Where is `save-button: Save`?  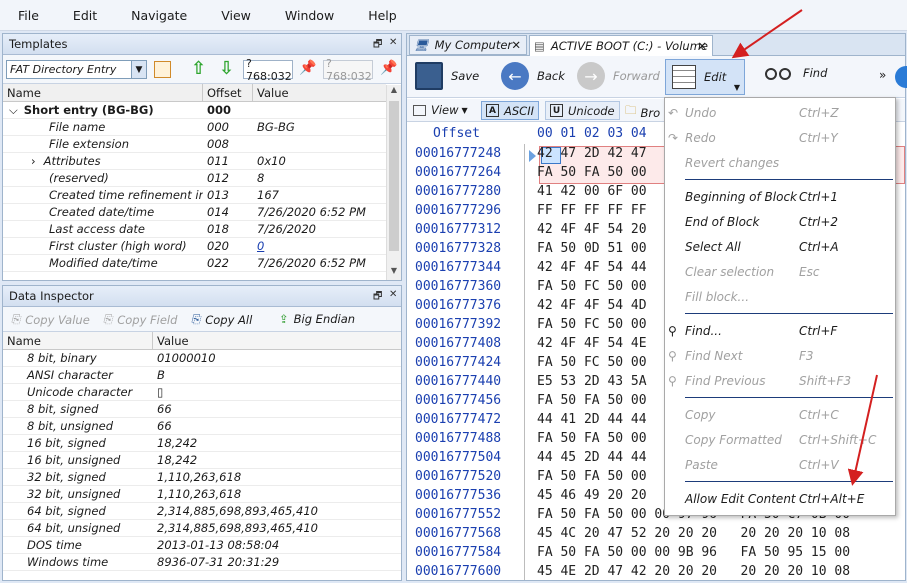 save-button: Save is located at coordinates (447, 76).